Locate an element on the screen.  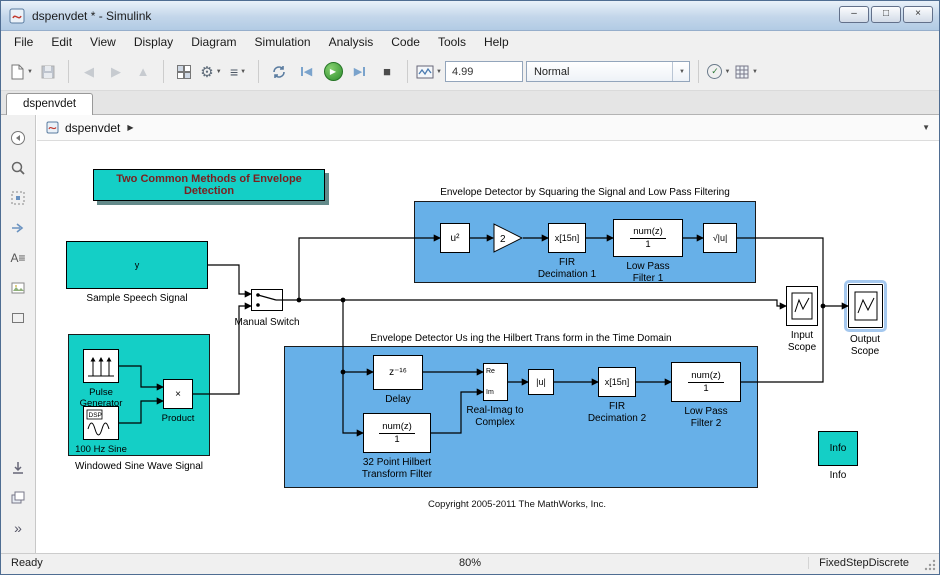
update-diagram-icon is located at coordinates (279, 71).